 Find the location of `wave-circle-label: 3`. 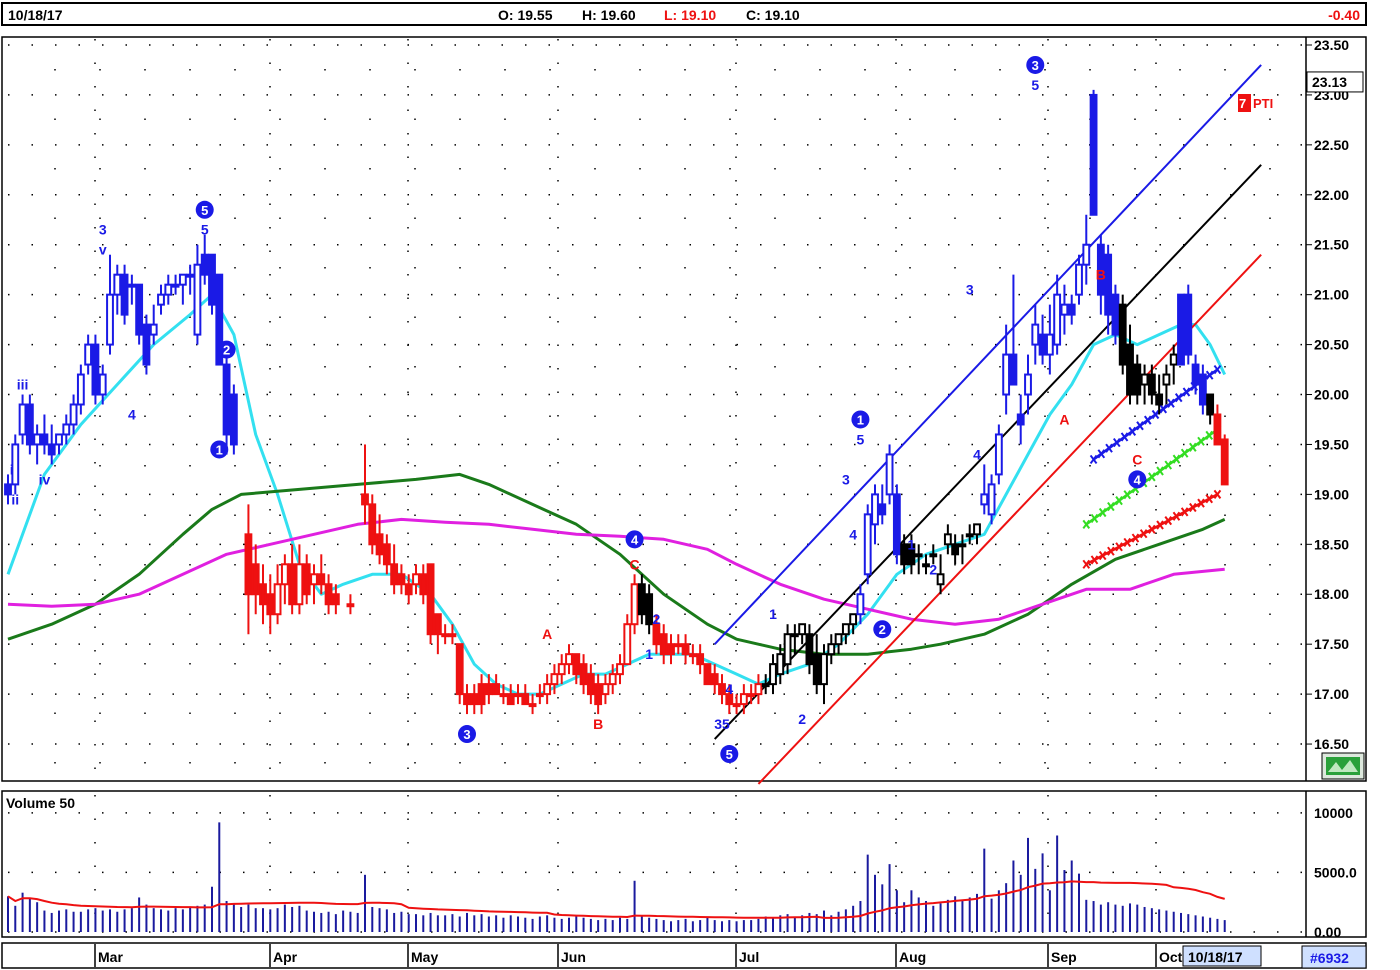

wave-circle-label: 3 is located at coordinates (466, 734).